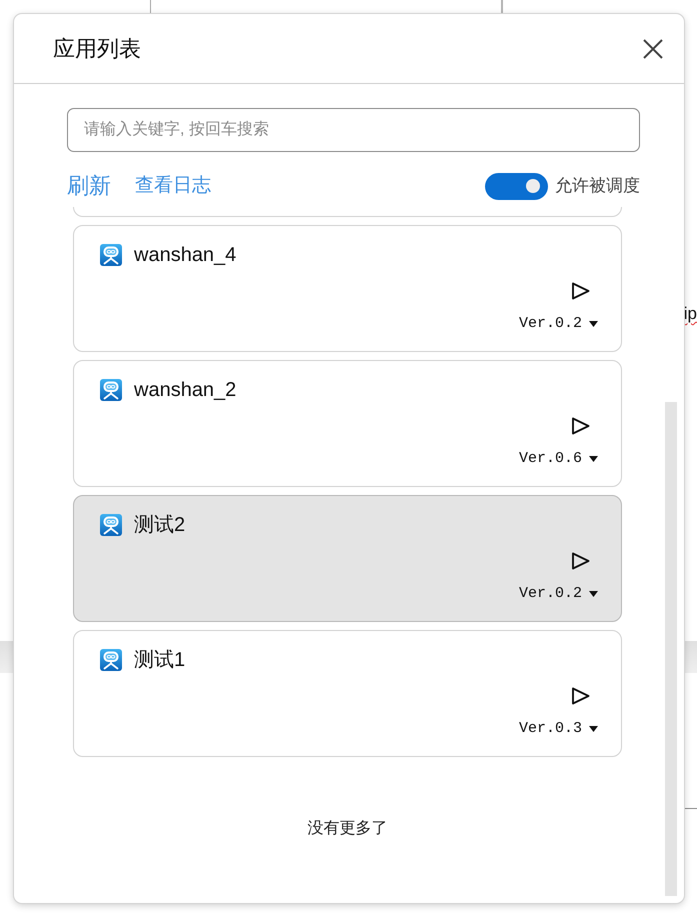 The width and height of the screenshot is (697, 915). I want to click on toggle-switch, so click(516, 186).